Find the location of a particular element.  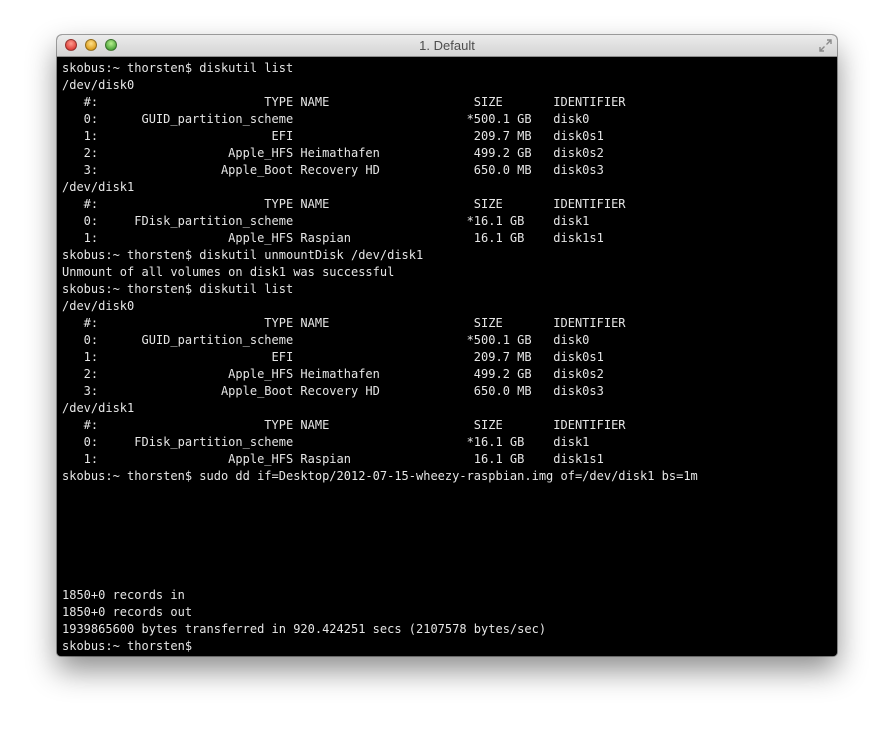

window-title: 1. Default is located at coordinates (447, 45).